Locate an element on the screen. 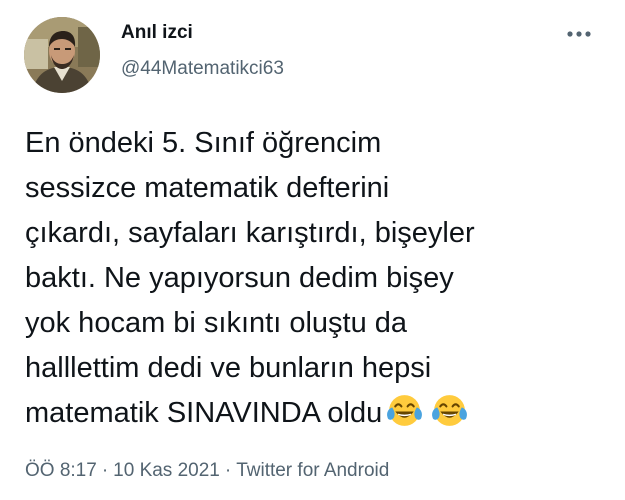 This screenshot has width=625, height=500. tweet-source: Twitter for Android is located at coordinates (312, 470).